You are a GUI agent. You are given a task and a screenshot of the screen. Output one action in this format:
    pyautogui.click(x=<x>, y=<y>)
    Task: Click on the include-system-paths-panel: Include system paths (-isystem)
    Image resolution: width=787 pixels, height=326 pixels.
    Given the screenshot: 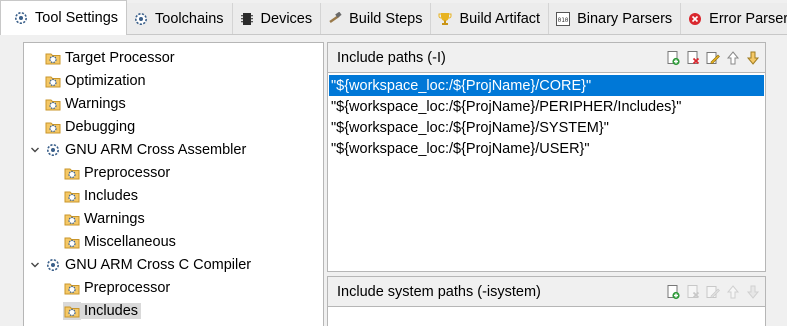 What is the action you would take?
    pyautogui.click(x=546, y=301)
    